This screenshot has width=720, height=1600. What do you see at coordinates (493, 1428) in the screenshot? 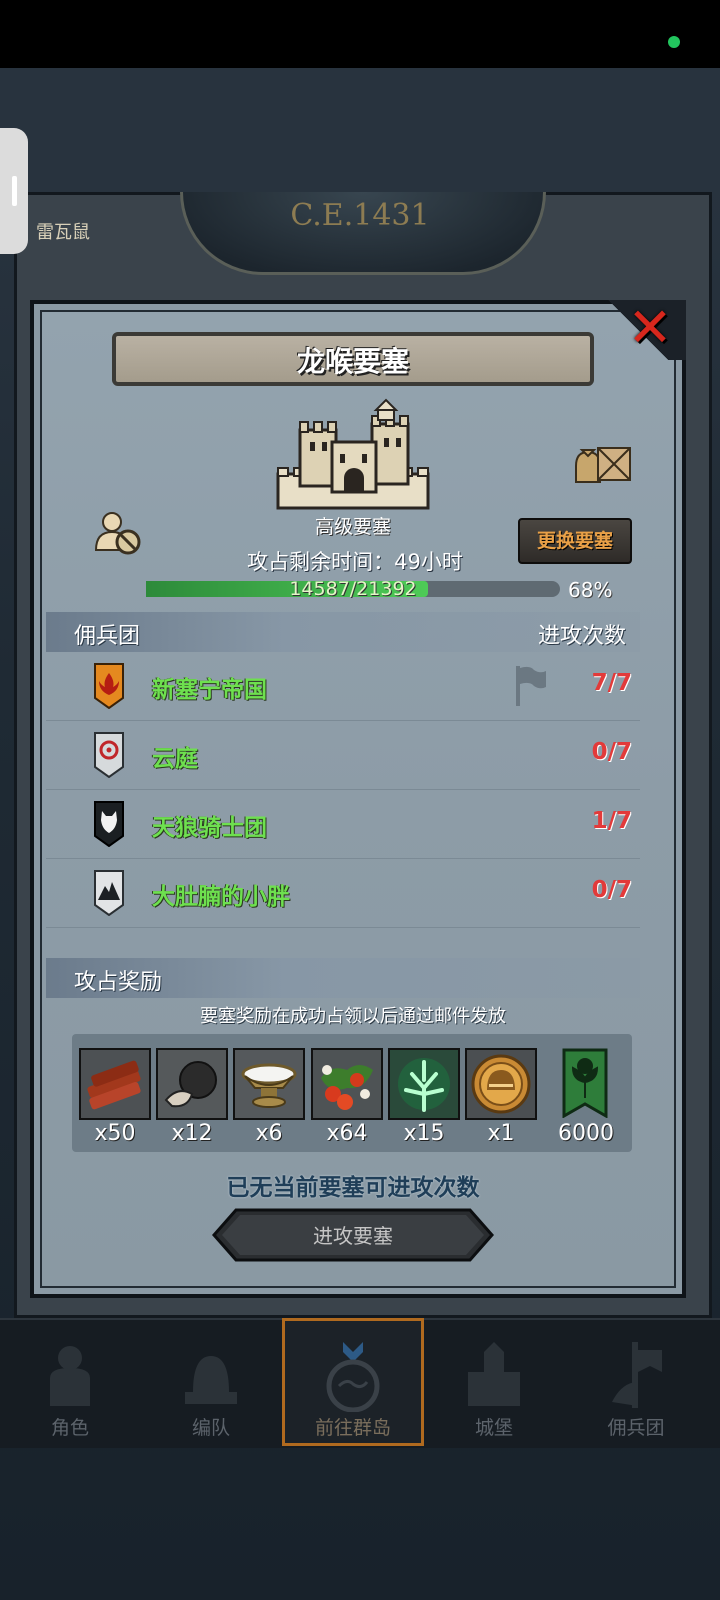
I see `nav-label: 城堡` at bounding box center [493, 1428].